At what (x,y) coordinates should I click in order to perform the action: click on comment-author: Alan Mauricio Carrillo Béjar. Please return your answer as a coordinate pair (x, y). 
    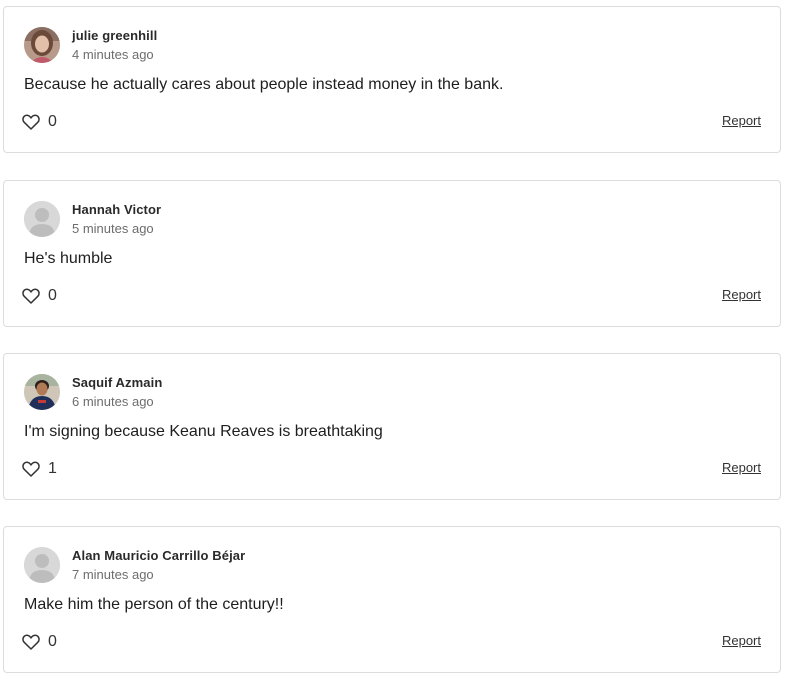
    Looking at the image, I should click on (159, 555).